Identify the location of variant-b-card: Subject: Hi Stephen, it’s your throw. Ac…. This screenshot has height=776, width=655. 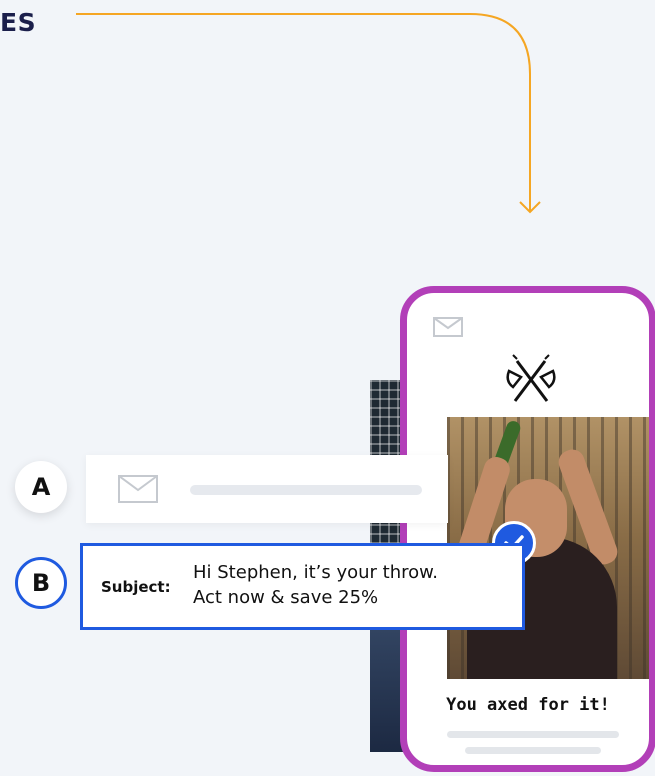
(302, 586).